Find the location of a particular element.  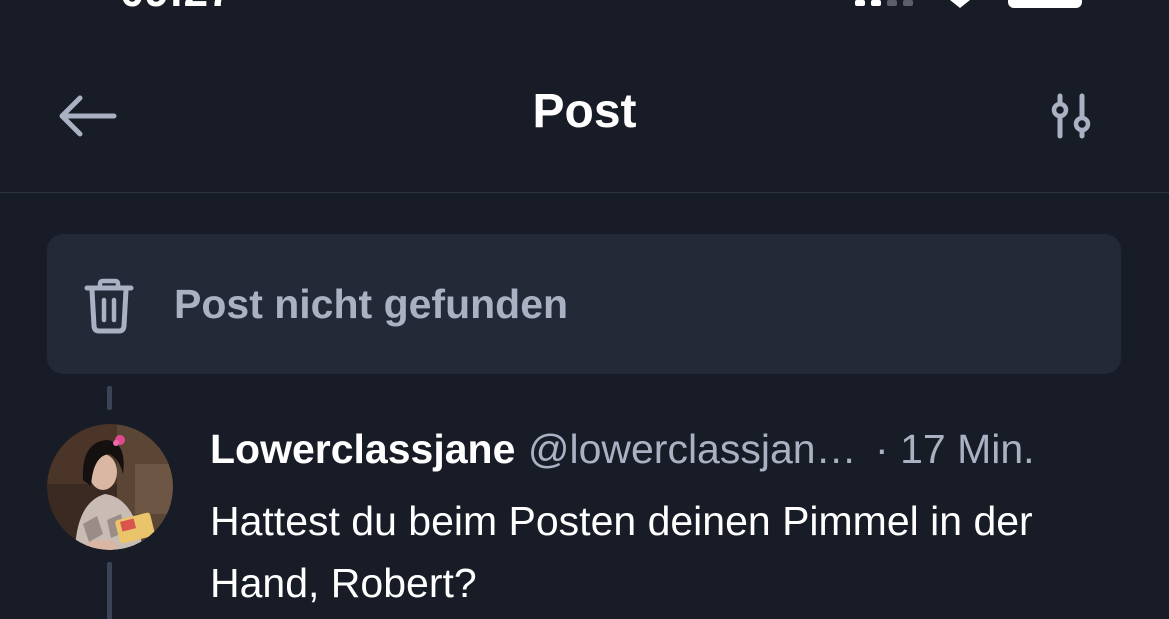

not-found-label: Post nicht gefunden is located at coordinates (371, 304).